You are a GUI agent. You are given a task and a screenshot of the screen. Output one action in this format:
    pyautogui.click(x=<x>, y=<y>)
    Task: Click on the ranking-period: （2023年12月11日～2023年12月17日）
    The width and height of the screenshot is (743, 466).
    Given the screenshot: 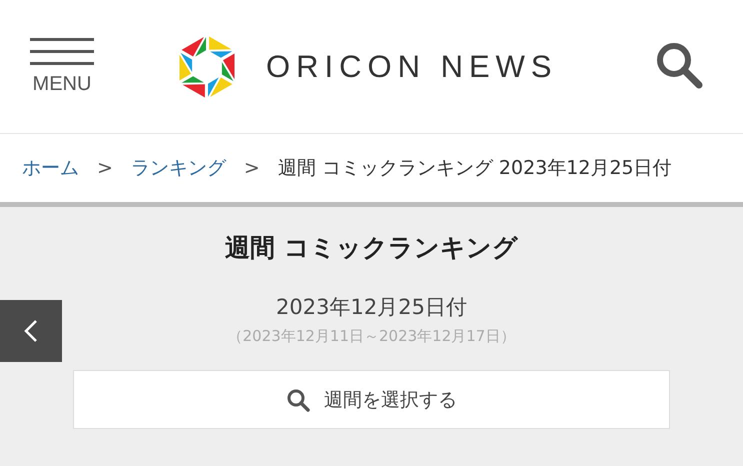 What is the action you would take?
    pyautogui.click(x=372, y=336)
    